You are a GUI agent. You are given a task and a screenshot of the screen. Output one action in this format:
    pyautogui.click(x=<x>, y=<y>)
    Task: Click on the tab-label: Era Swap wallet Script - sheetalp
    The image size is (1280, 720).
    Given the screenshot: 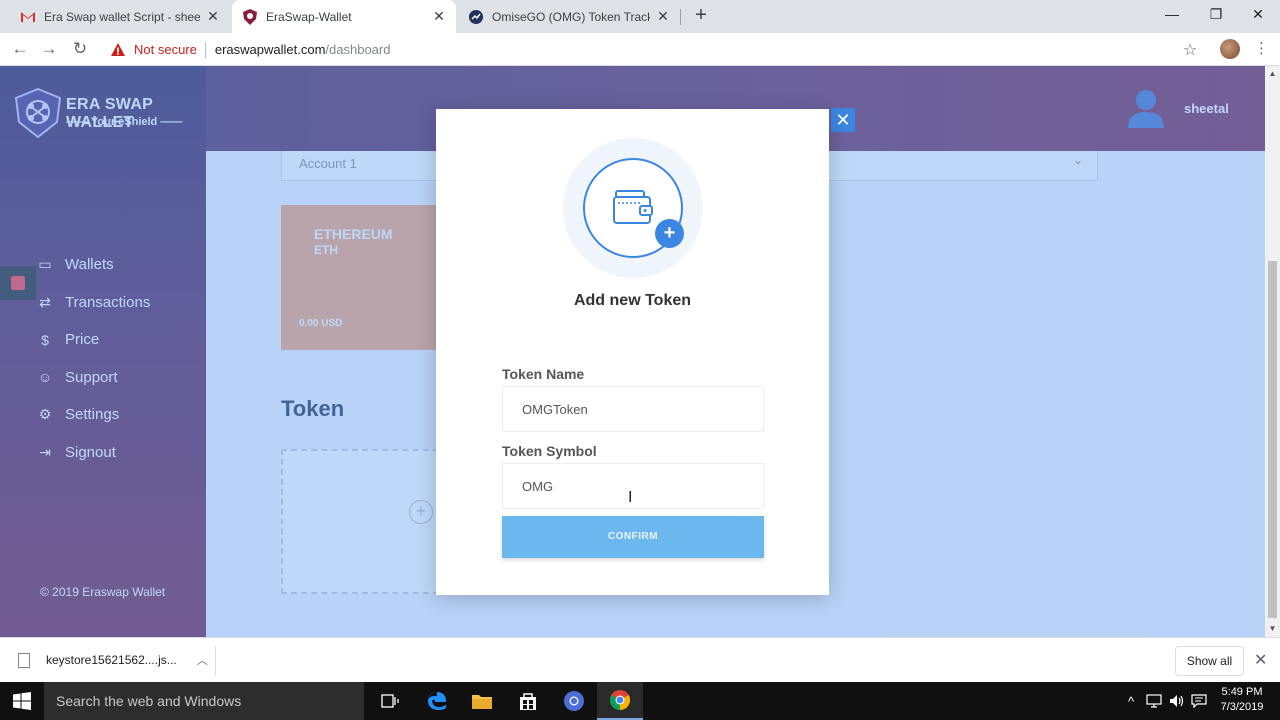 What is the action you would take?
    pyautogui.click(x=122, y=16)
    